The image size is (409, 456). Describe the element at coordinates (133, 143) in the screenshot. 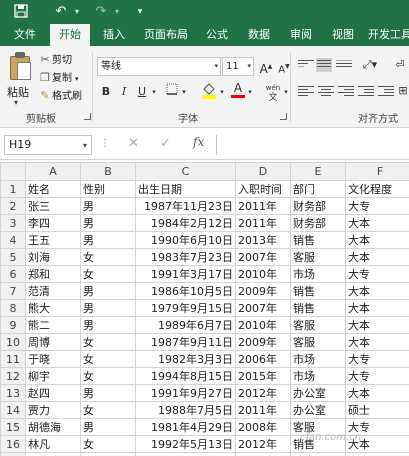

I see `cancel-icon: ✕` at that location.